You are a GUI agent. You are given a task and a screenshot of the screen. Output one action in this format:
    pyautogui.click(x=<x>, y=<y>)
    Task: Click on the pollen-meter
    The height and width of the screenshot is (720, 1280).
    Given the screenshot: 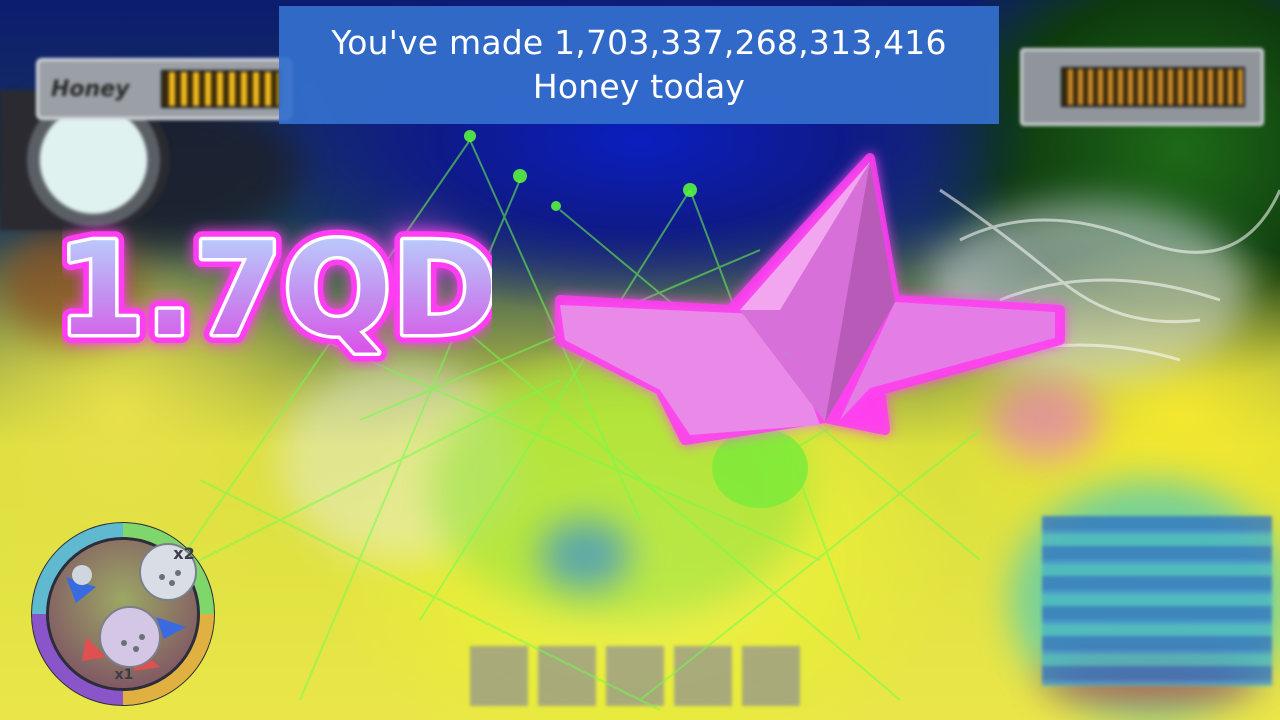 What is the action you would take?
    pyautogui.click(x=1142, y=87)
    